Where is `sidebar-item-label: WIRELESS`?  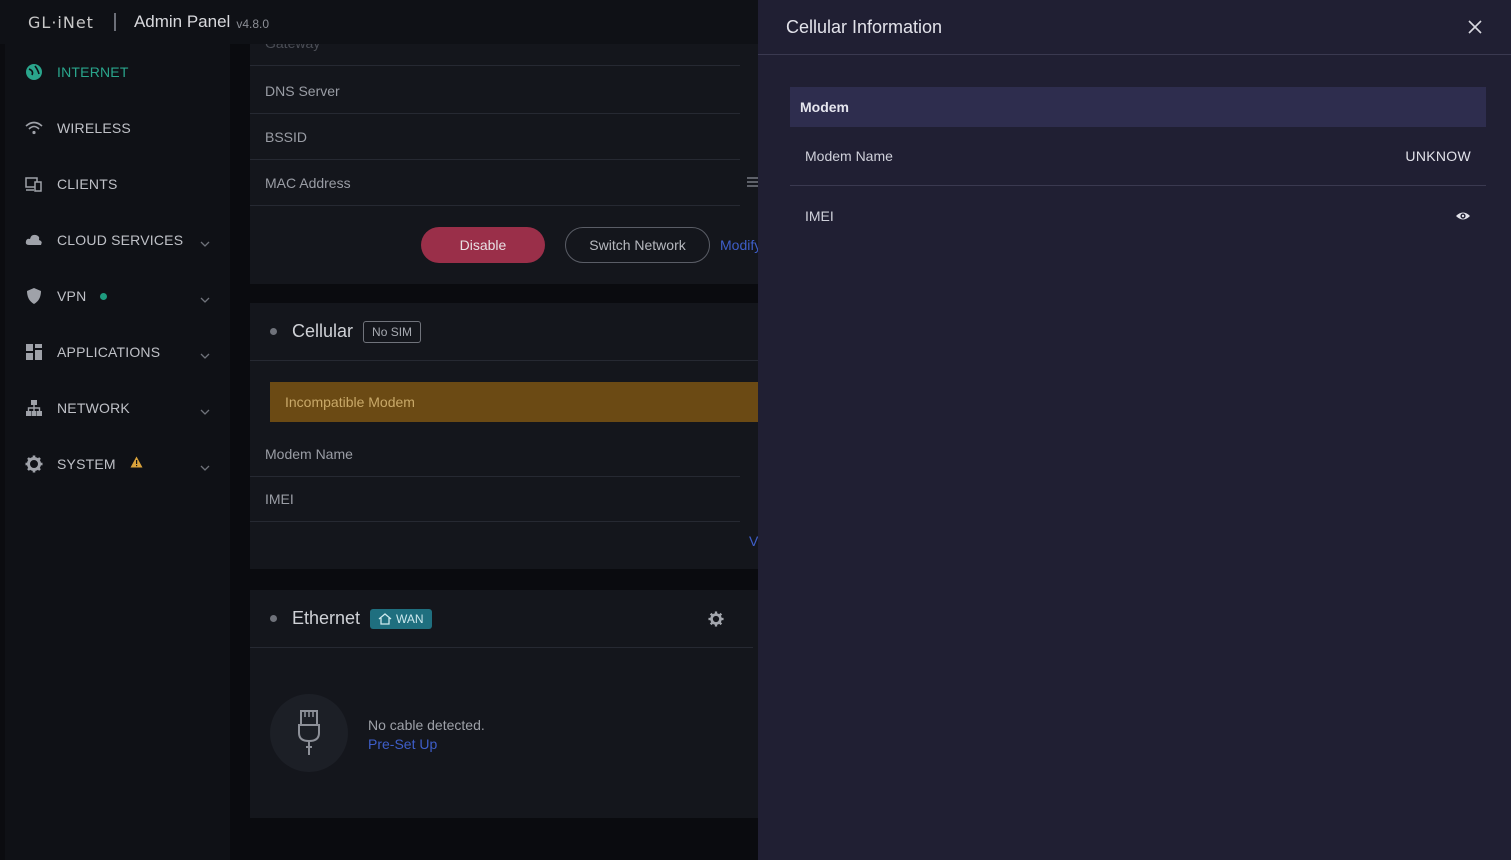
sidebar-item-label: WIRELESS is located at coordinates (94, 128).